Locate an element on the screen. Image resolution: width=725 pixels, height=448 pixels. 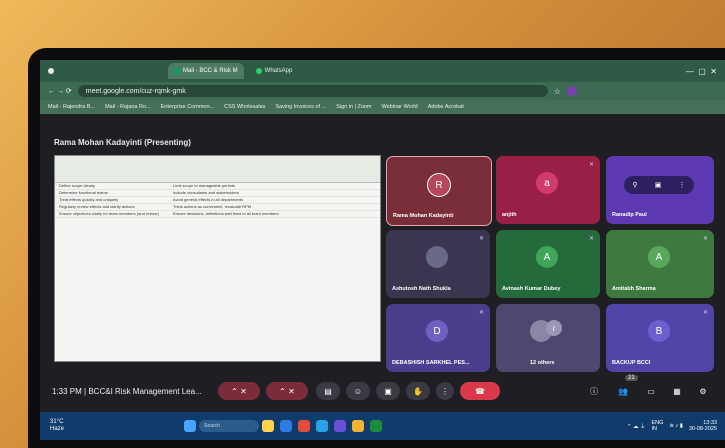
activities-icon: ▦ is located at coordinates (677, 391).